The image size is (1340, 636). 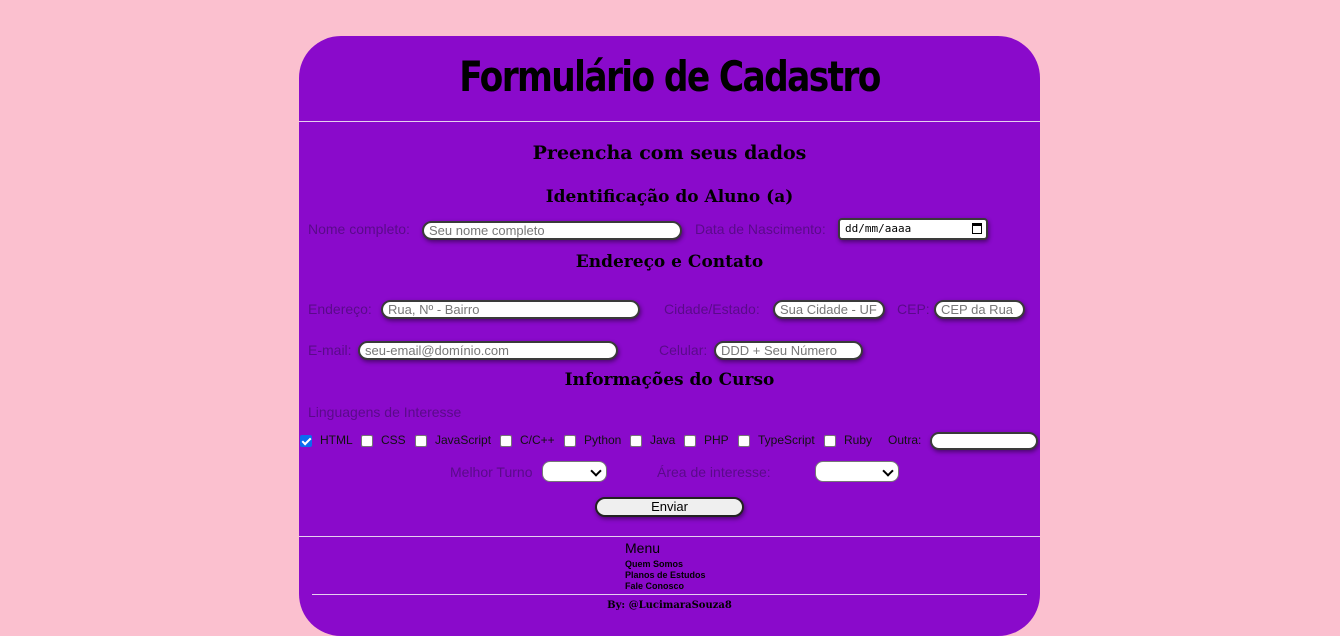 What do you see at coordinates (913, 229) in the screenshot?
I see `birth-date-input: dd/mm/aaaa` at bounding box center [913, 229].